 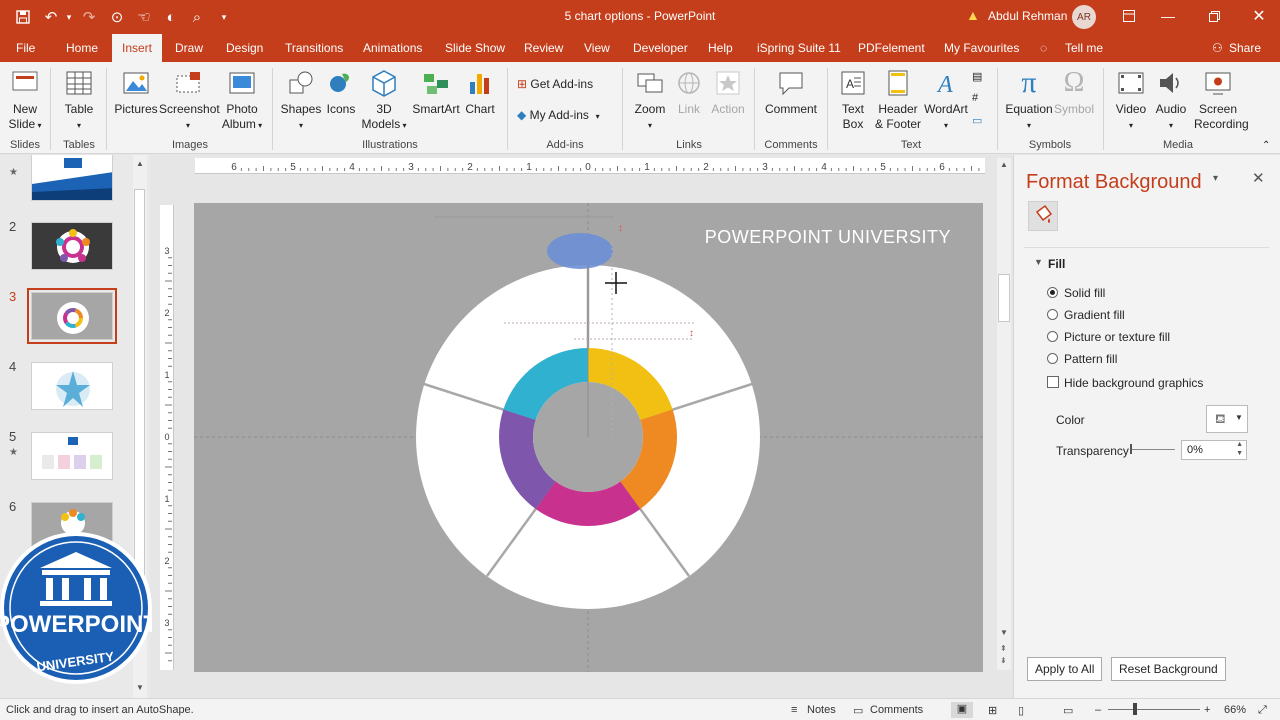 What do you see at coordinates (23, 17) in the screenshot?
I see `save-icon` at bounding box center [23, 17].